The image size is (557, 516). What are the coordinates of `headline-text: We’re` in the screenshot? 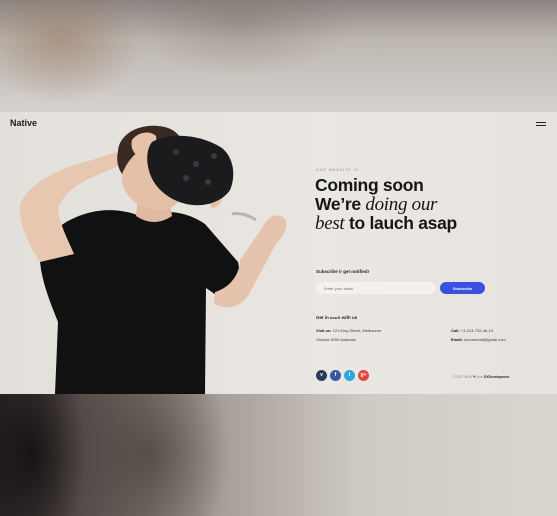 It's located at (340, 203).